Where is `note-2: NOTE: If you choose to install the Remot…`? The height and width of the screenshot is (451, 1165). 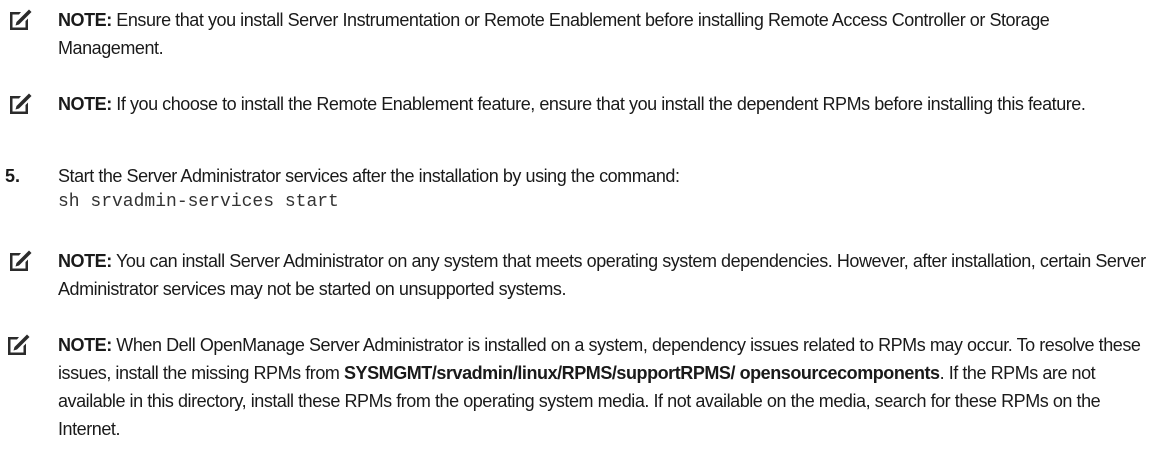
note-2: NOTE: If you choose to install the Remot… is located at coordinates (598, 104).